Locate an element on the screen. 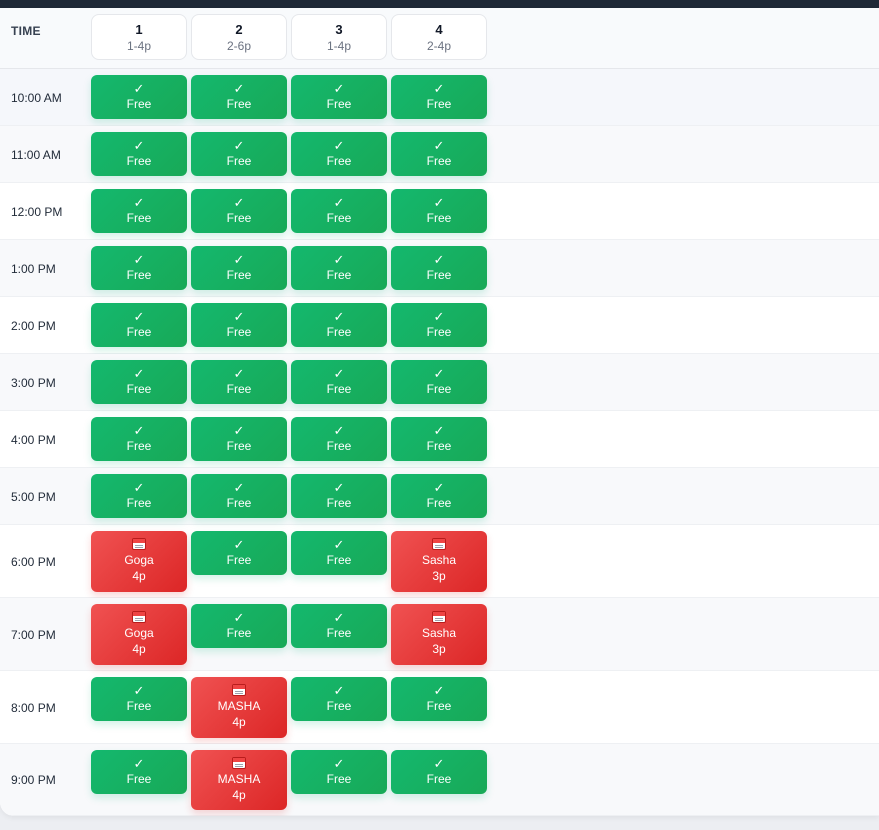  time-row: 11:00 AM ✓ Free ✓ Free ✓ Free ✓ Free is located at coordinates (439, 154).